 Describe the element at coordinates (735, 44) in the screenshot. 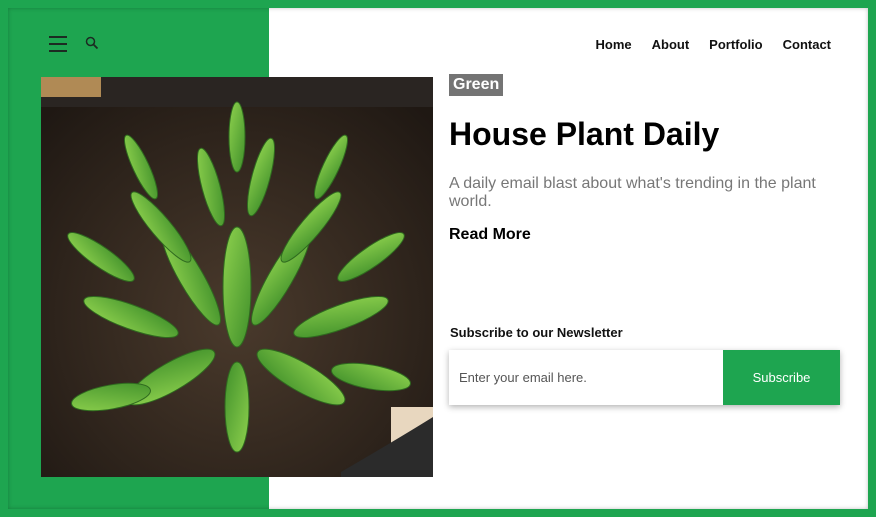

I see `nav-portfolio-link: Portfolio` at that location.